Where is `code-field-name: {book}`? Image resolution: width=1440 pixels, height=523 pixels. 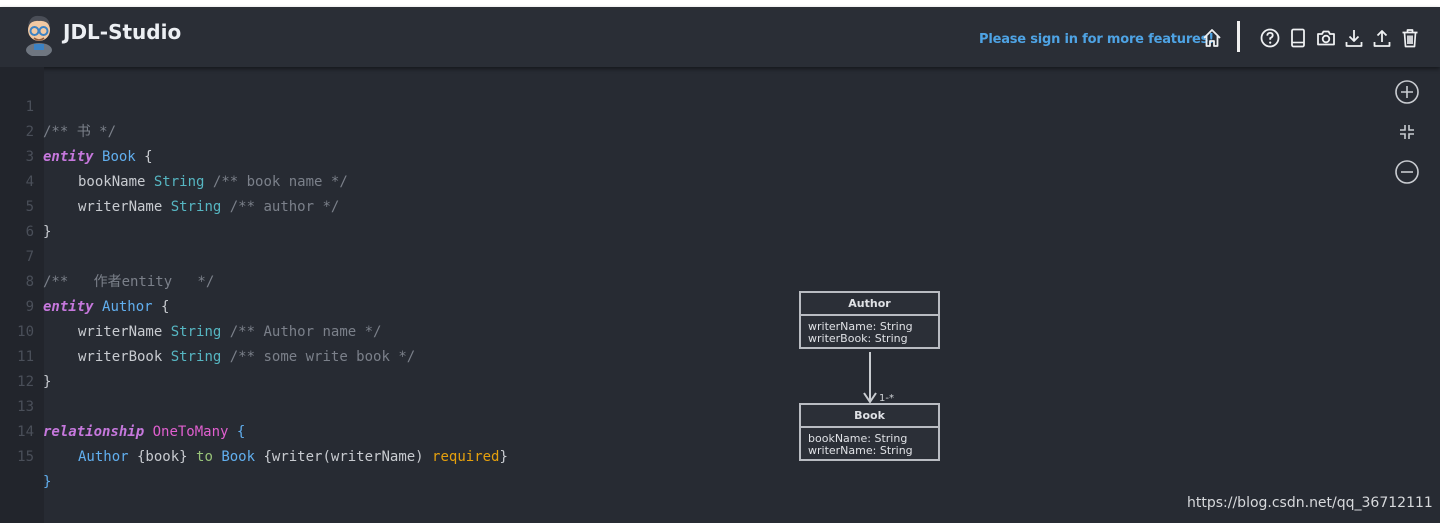
code-field-name: {book} is located at coordinates (162, 457).